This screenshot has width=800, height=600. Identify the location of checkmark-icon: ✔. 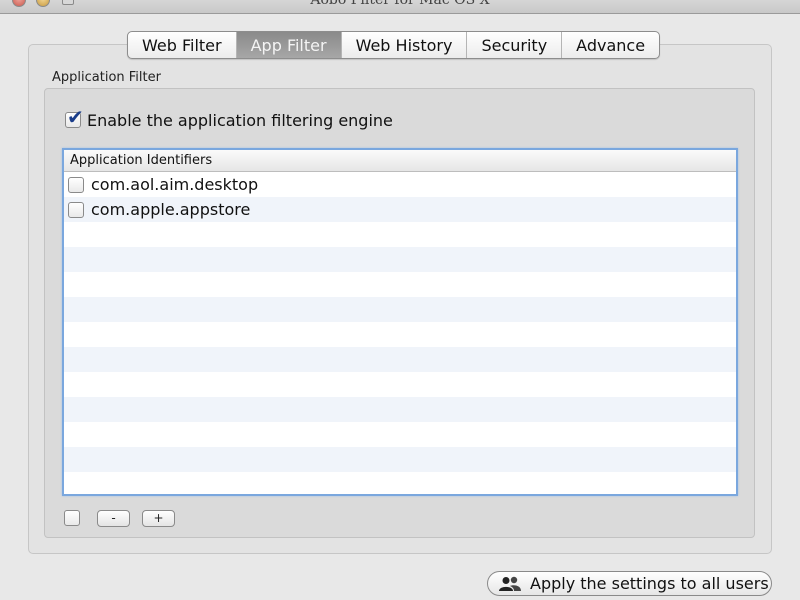
(75, 117).